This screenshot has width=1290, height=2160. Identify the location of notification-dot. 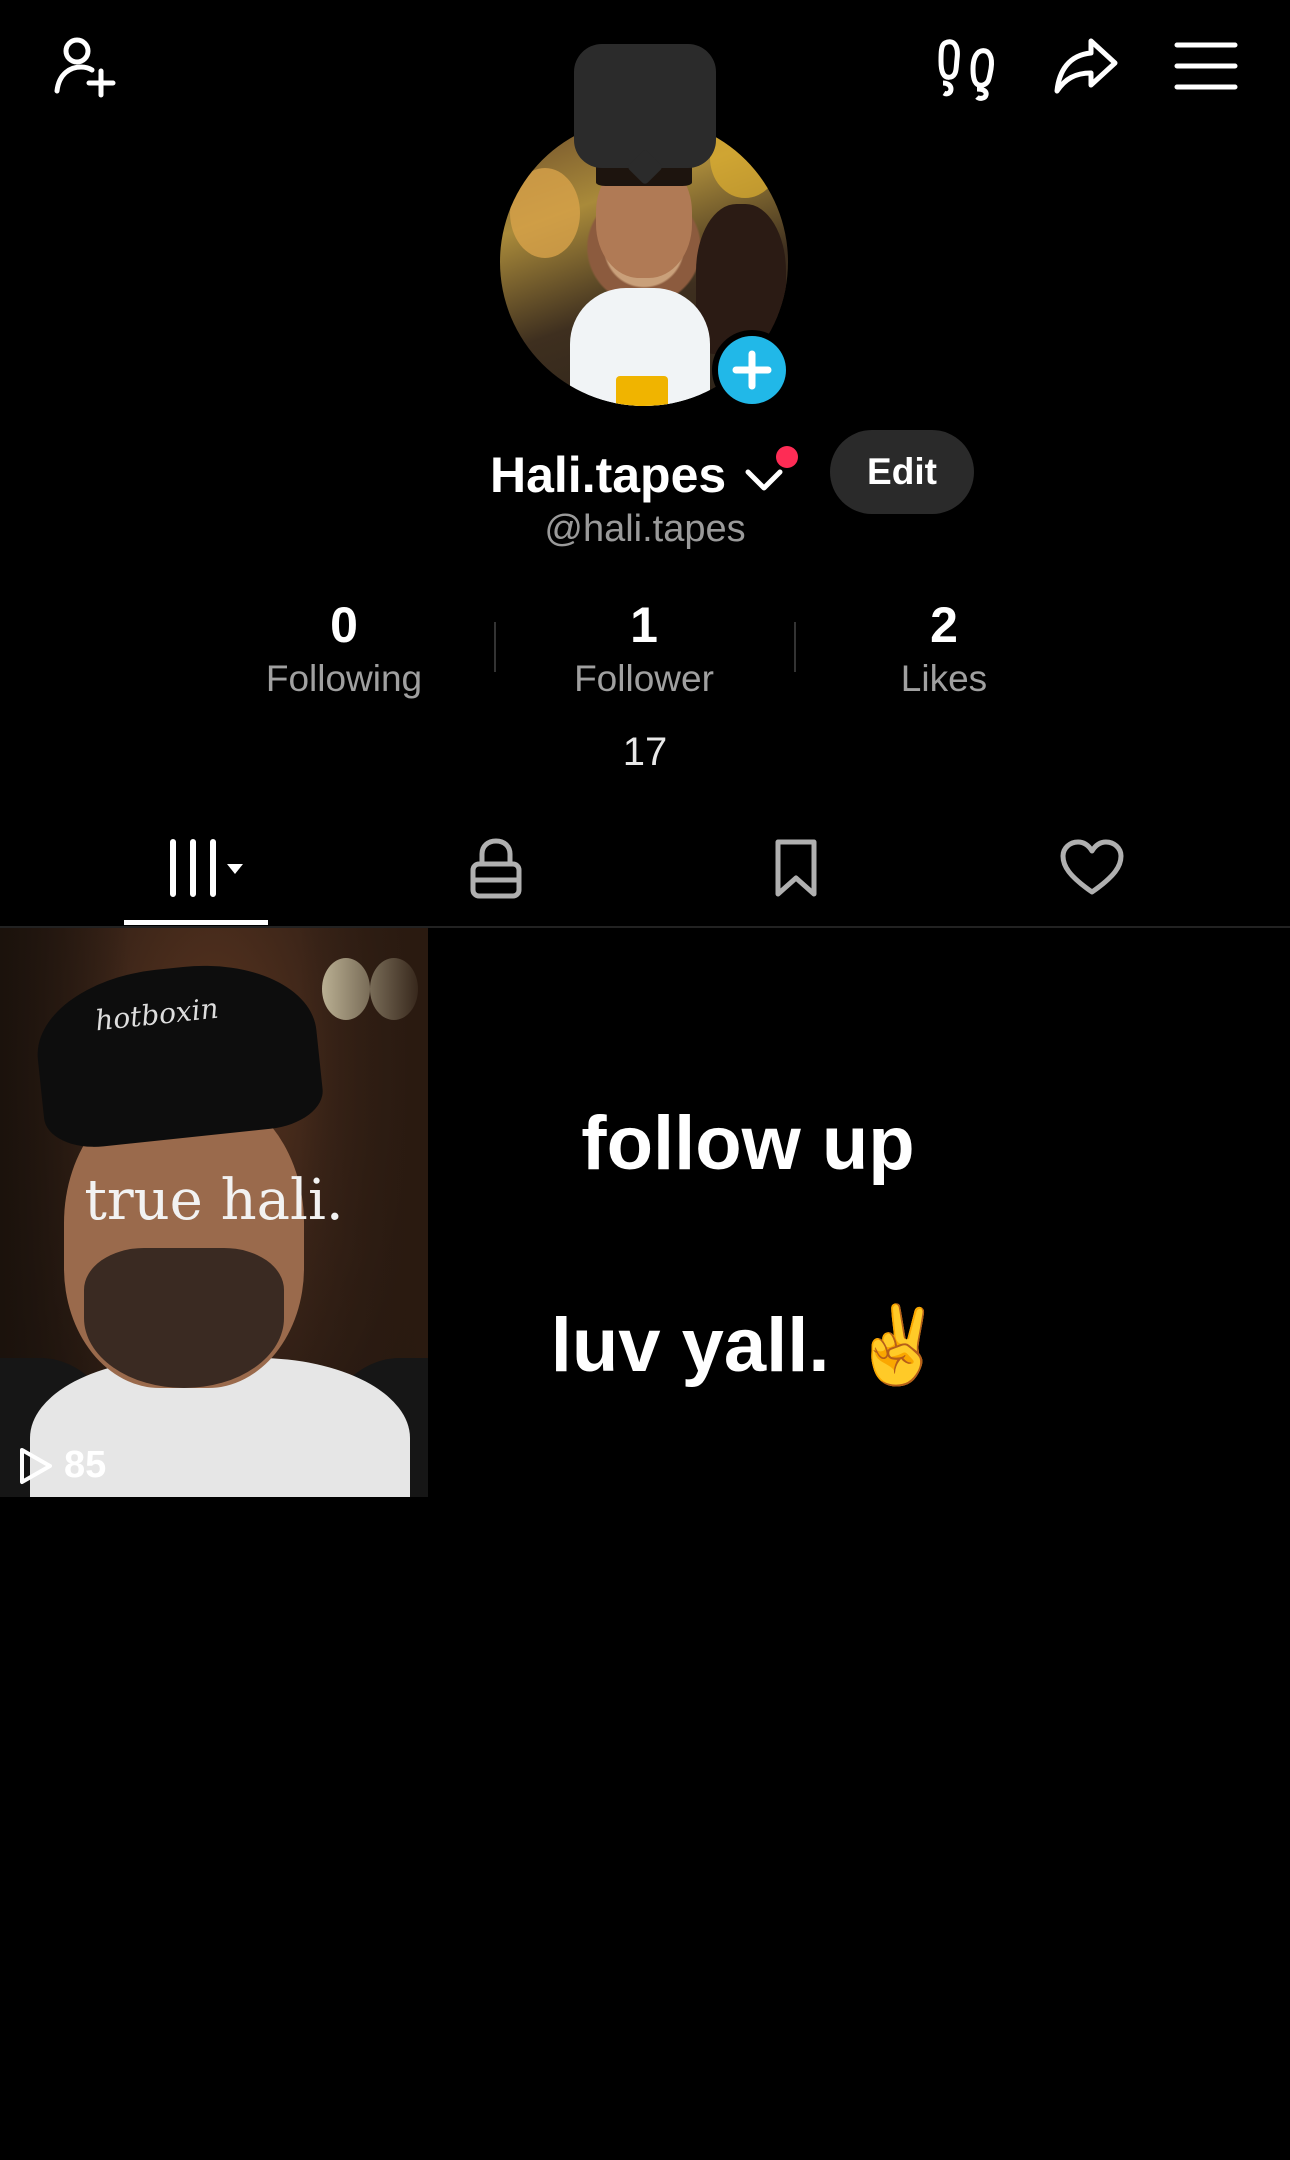
(787, 457).